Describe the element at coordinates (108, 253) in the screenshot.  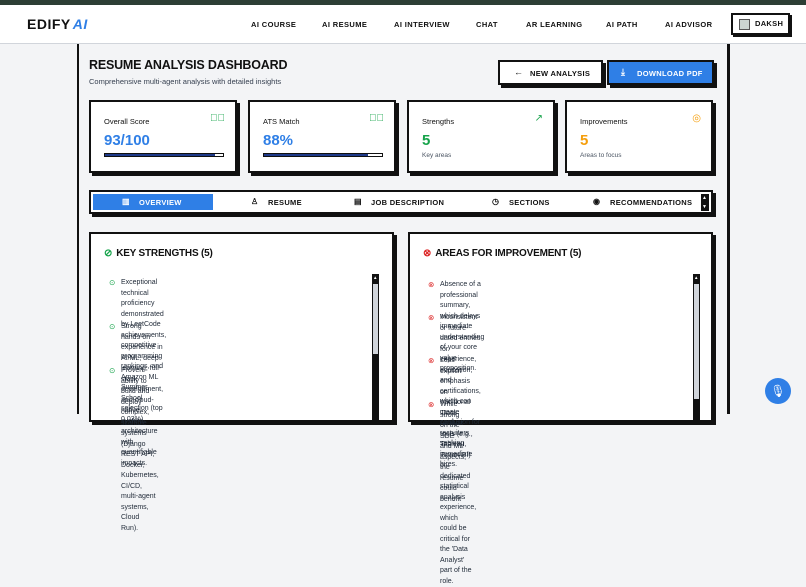
I see `check-circle-icon: ⊘` at that location.